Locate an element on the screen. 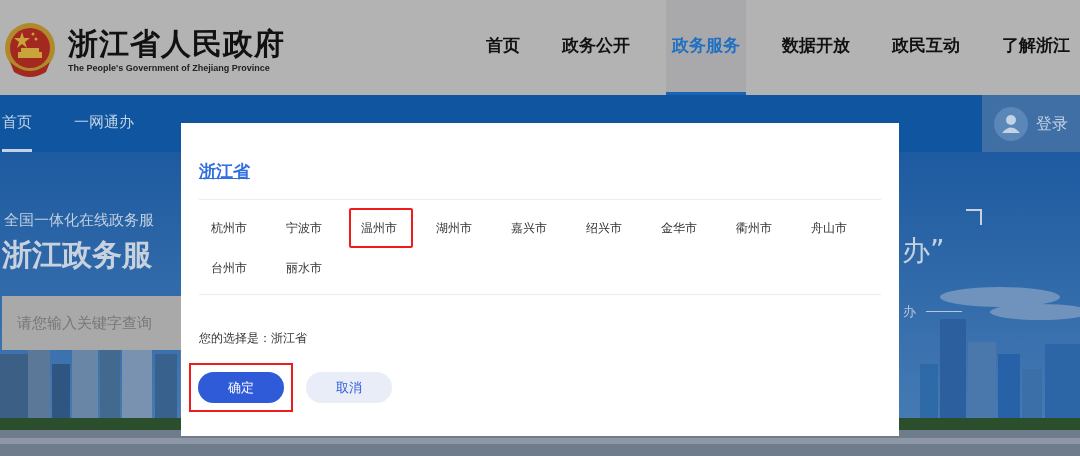  emblem-icon is located at coordinates (30, 49).